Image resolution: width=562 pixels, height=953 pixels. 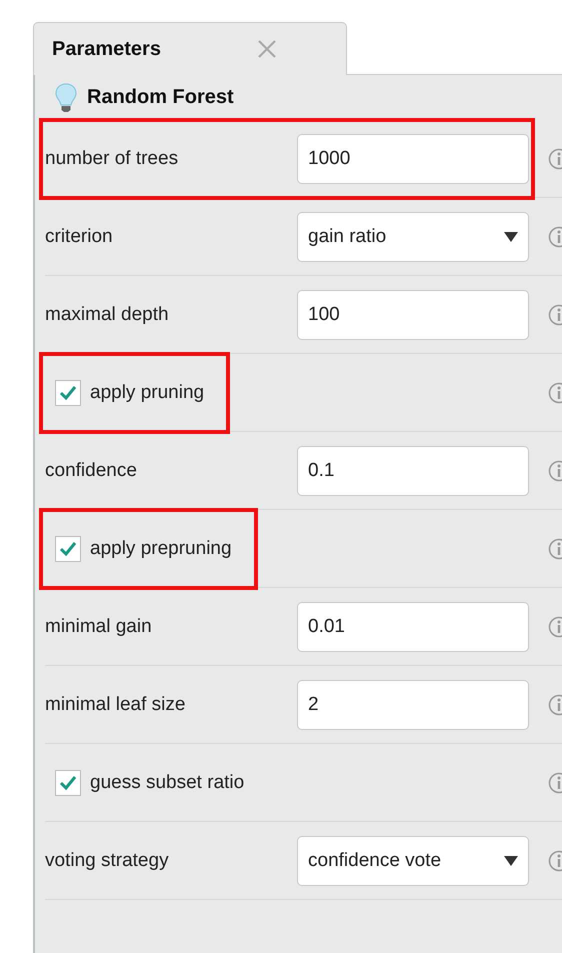 I want to click on parameter-label: confidence, so click(x=91, y=471).